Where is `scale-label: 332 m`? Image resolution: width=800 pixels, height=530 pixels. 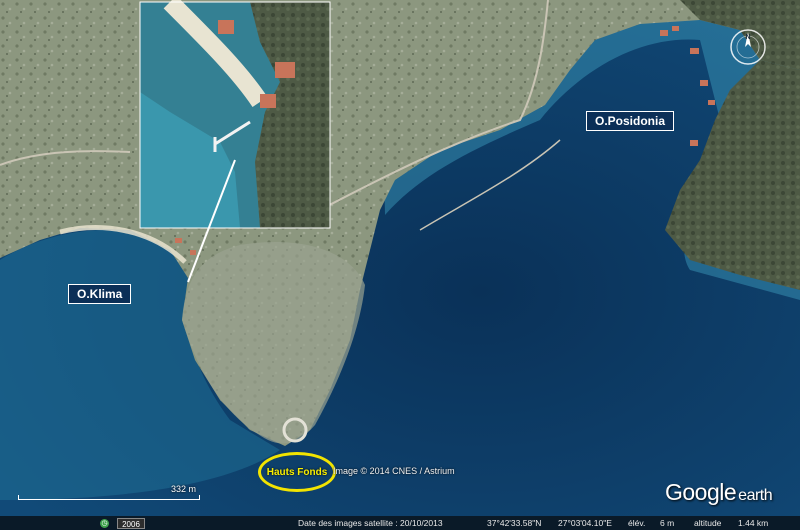
scale-label: 332 m is located at coordinates (183, 489).